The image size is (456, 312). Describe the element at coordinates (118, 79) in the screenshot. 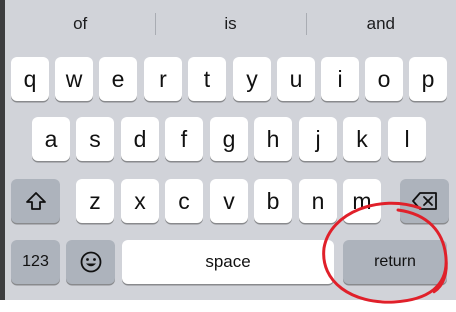

I see `key-e: e` at that location.